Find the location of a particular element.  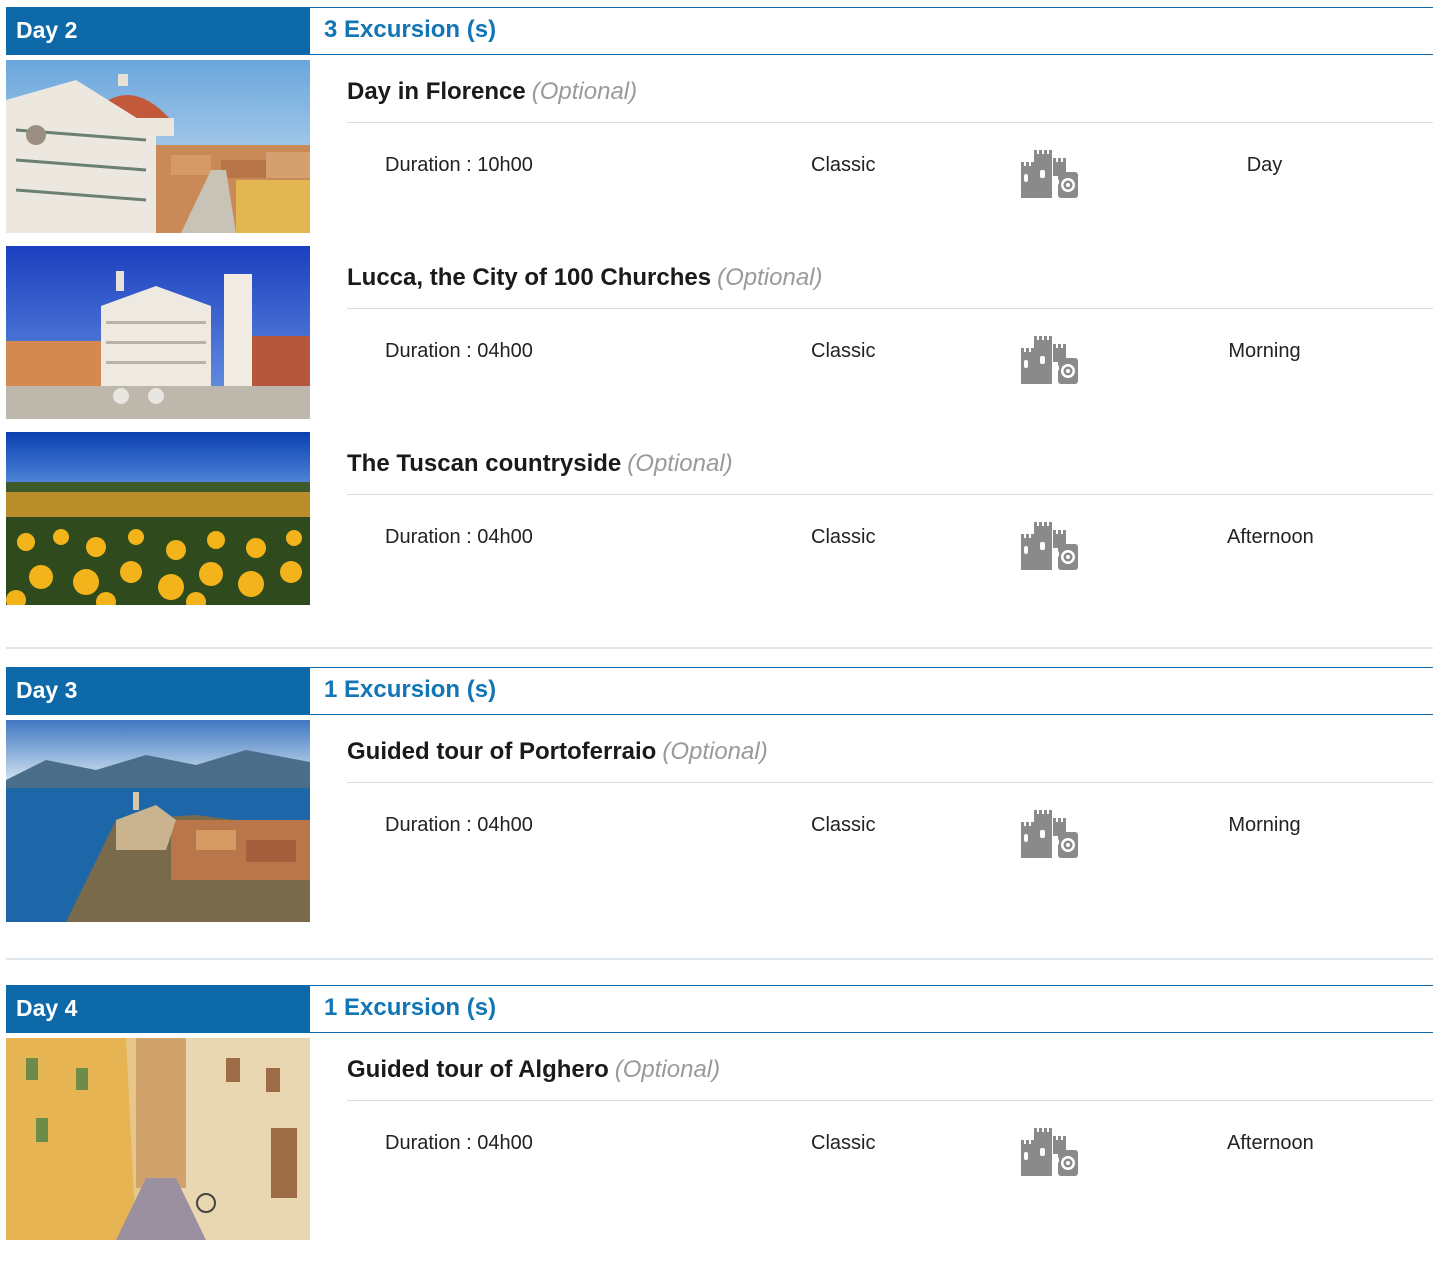

day-label: Day 4 is located at coordinates (158, 1009).